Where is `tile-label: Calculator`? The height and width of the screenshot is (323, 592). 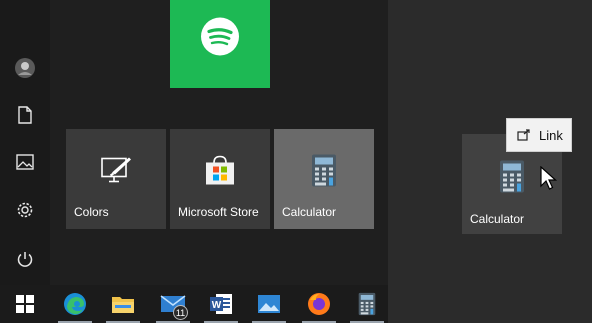
tile-label: Calculator is located at coordinates (309, 212).